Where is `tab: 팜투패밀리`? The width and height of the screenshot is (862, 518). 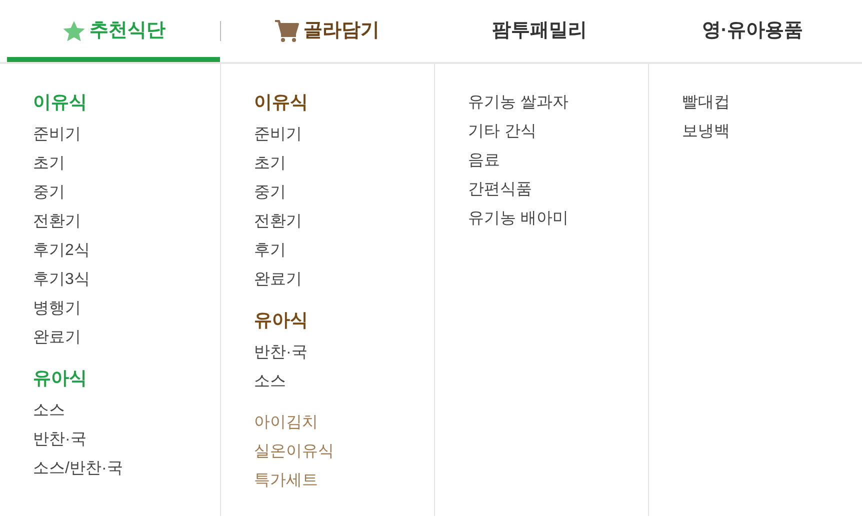 tab: 팜투패밀리 is located at coordinates (539, 31).